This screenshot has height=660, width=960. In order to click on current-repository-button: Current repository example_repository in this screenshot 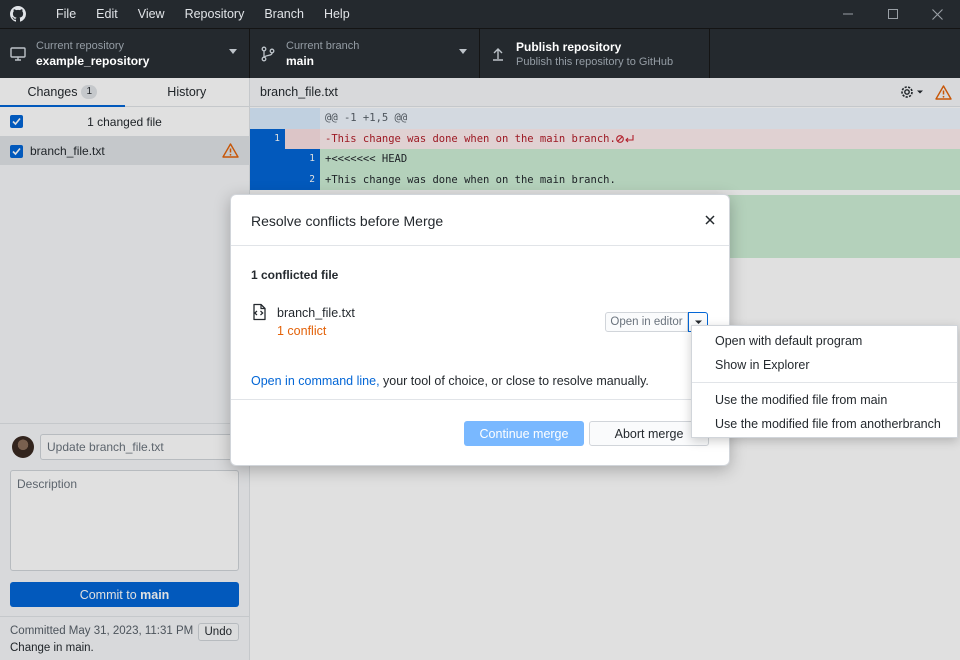, I will do `click(125, 53)`.